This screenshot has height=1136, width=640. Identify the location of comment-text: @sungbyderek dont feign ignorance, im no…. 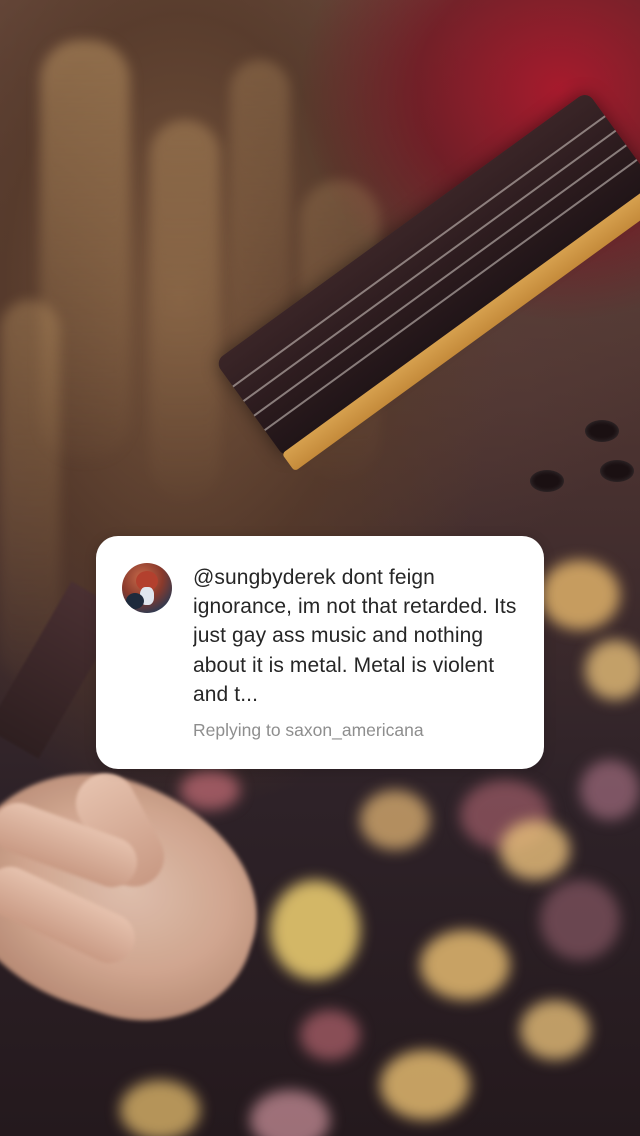
(355, 636).